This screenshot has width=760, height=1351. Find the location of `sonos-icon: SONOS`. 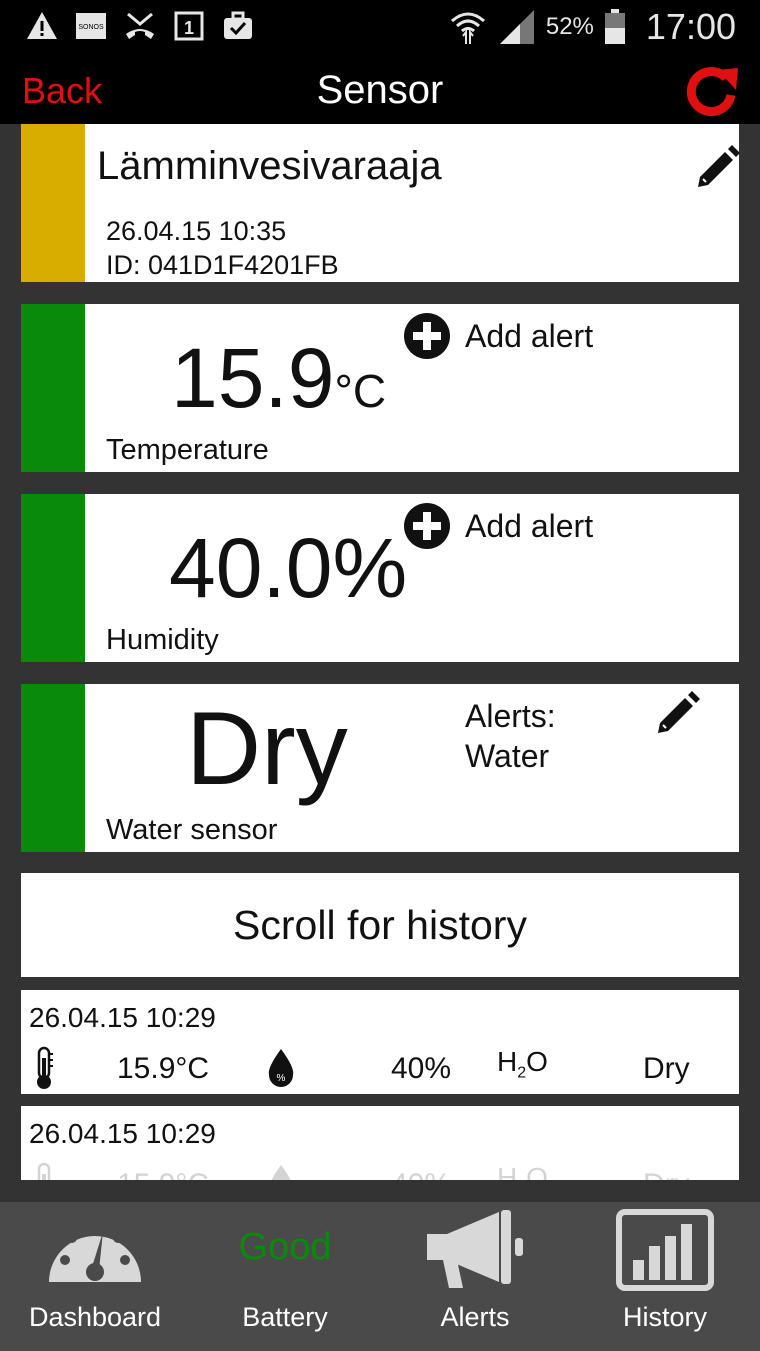

sonos-icon: SONOS is located at coordinates (91, 26).